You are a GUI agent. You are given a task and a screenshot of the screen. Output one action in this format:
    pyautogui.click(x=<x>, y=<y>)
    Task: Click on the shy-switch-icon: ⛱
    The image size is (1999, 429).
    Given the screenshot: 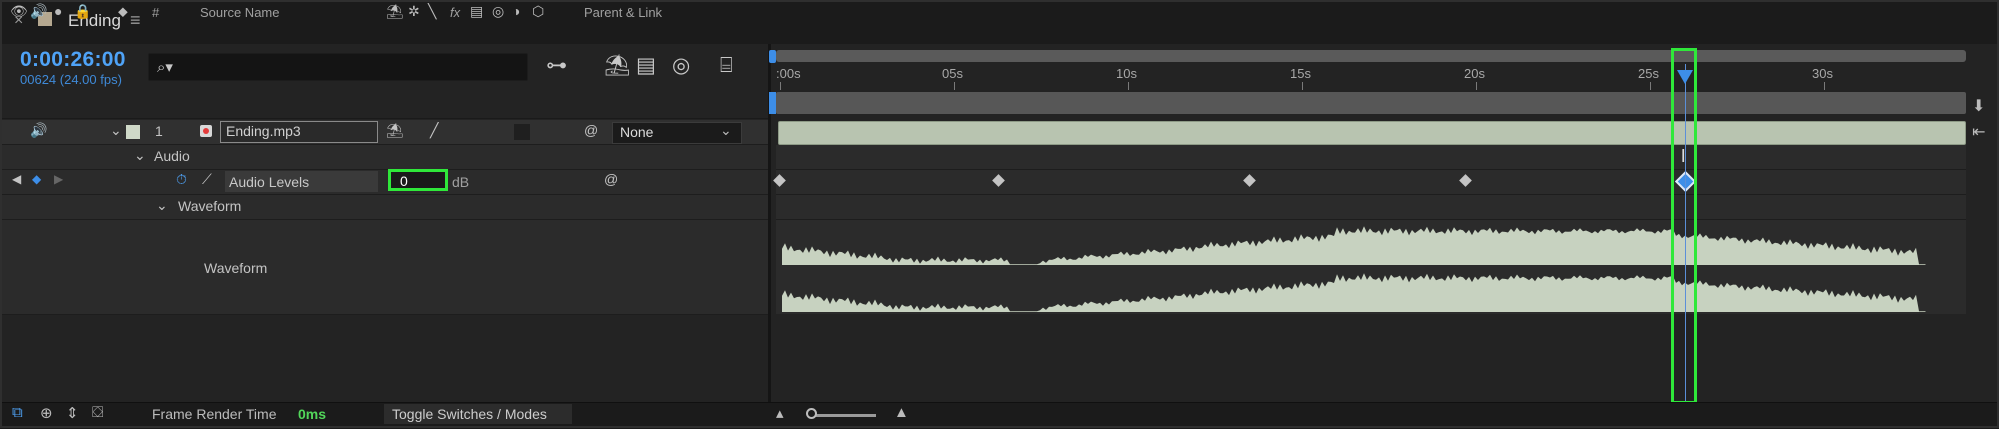 What is the action you would take?
    pyautogui.click(x=395, y=11)
    